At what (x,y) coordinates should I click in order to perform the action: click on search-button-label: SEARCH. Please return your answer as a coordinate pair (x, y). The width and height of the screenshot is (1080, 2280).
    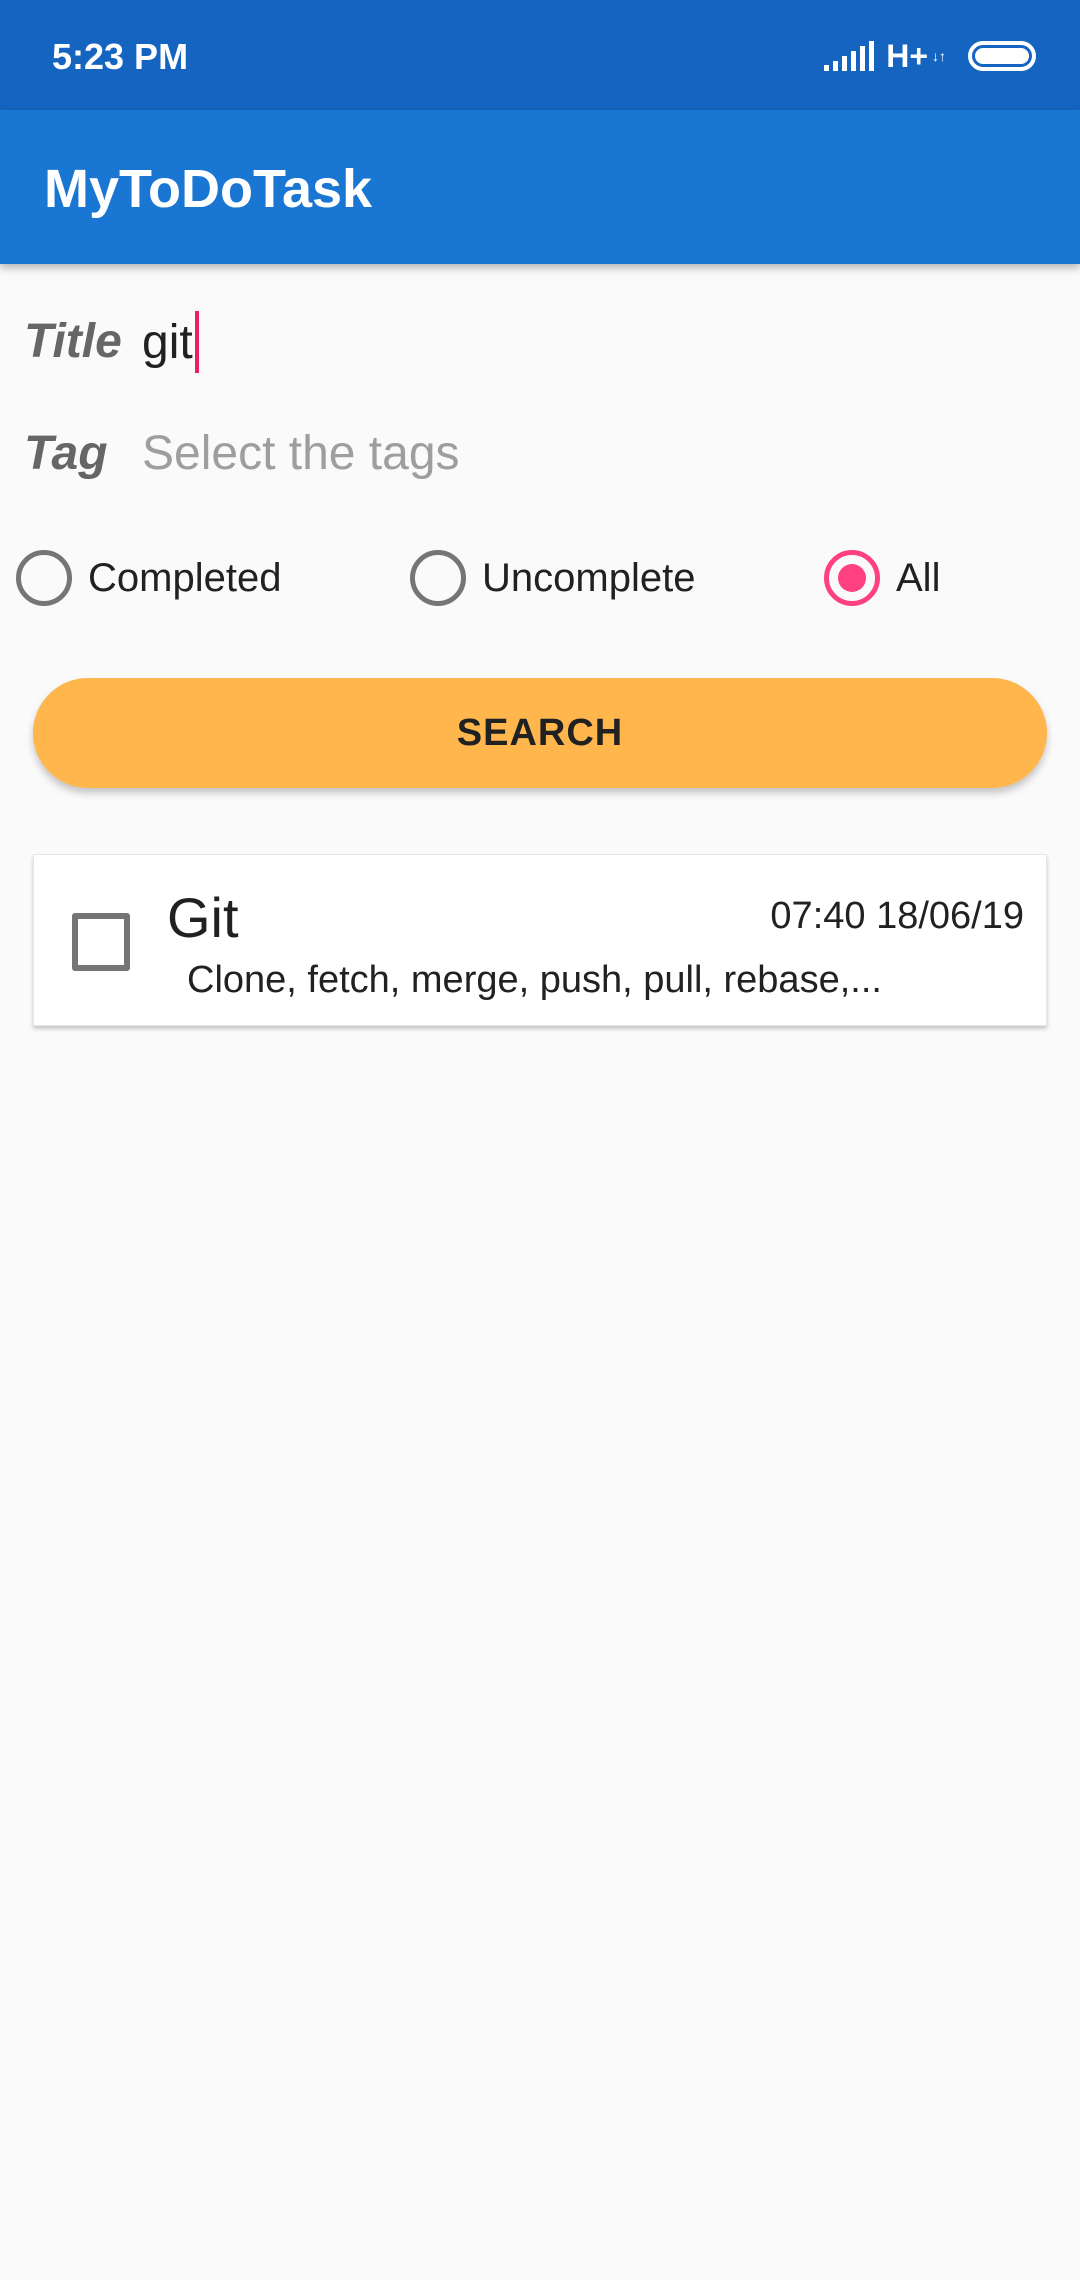
    Looking at the image, I should click on (540, 732).